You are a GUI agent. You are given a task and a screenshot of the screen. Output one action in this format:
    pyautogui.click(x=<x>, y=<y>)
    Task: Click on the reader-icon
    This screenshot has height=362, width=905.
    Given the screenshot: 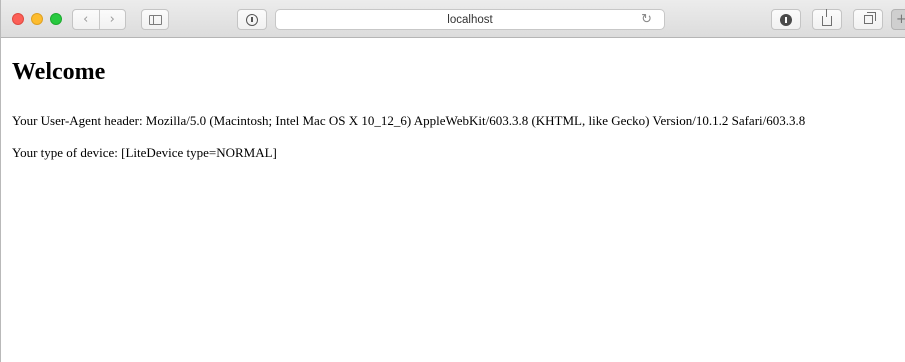 What is the action you would take?
    pyautogui.click(x=252, y=19)
    